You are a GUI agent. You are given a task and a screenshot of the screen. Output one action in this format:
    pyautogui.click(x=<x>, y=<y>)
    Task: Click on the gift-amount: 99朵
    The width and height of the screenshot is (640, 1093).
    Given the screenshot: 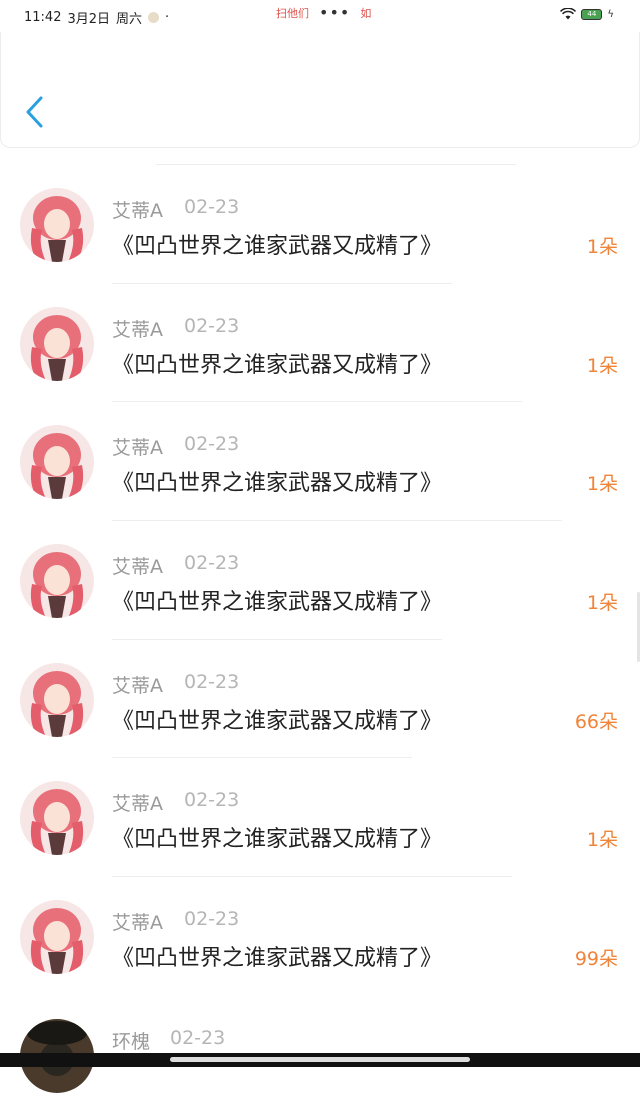 What is the action you would take?
    pyautogui.click(x=596, y=959)
    